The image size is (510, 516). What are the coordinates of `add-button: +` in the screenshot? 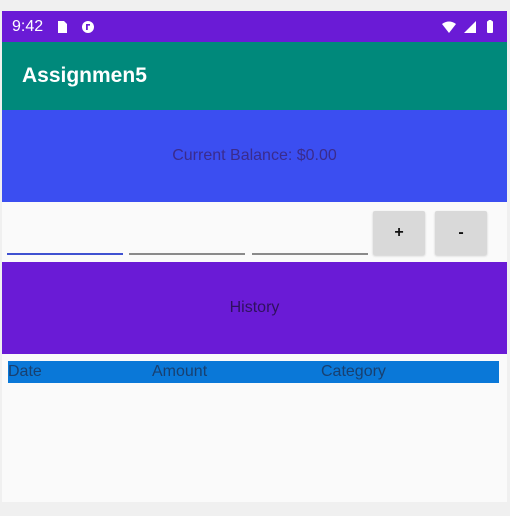 It's located at (399, 233).